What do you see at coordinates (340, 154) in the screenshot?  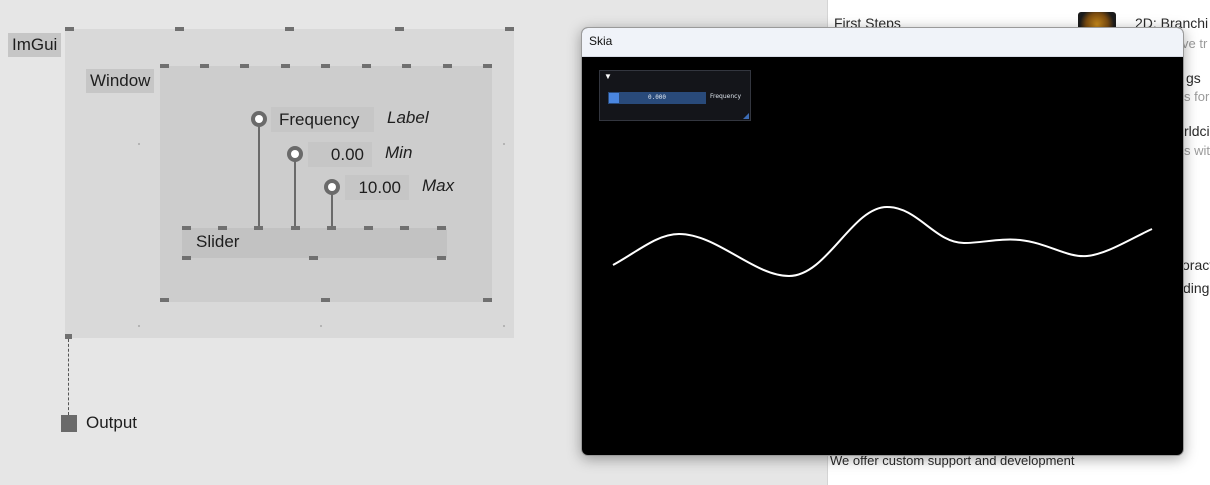 I see `min-iobox: 0.00` at bounding box center [340, 154].